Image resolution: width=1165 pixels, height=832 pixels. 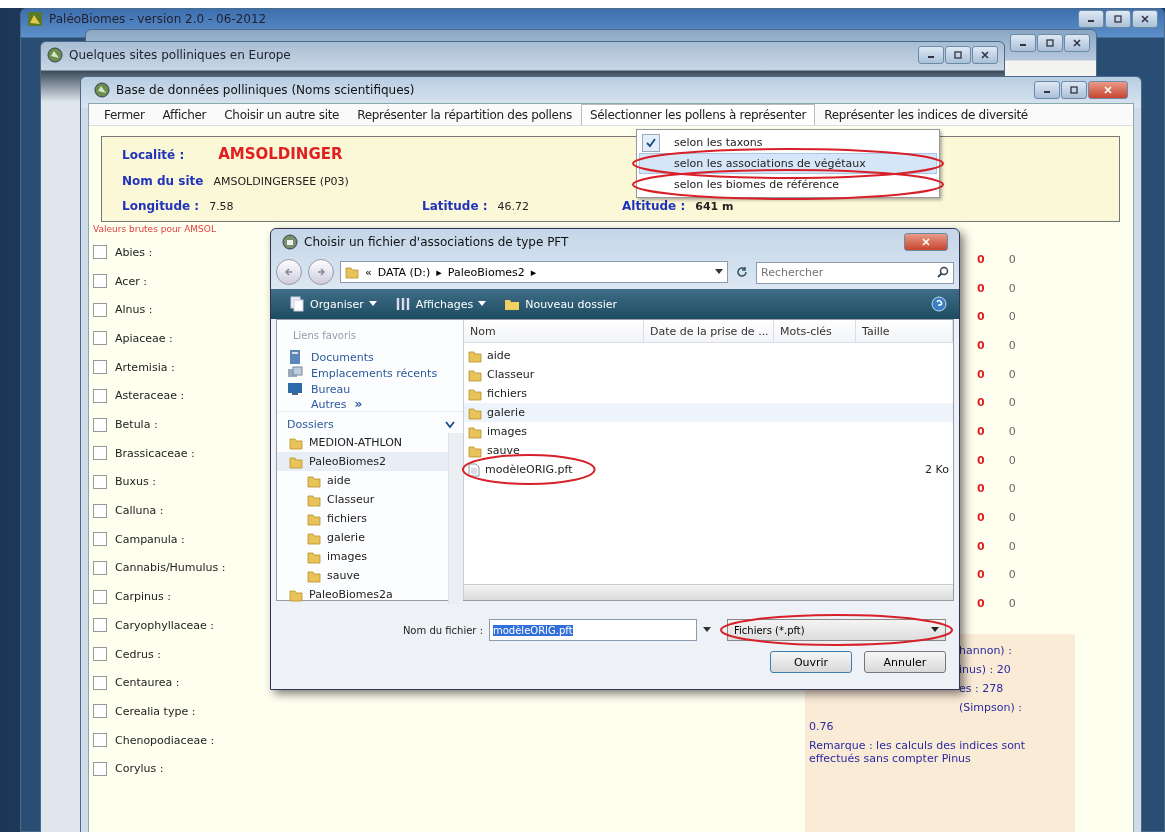 I want to click on column-header: Mots-clés, so click(x=815, y=331).